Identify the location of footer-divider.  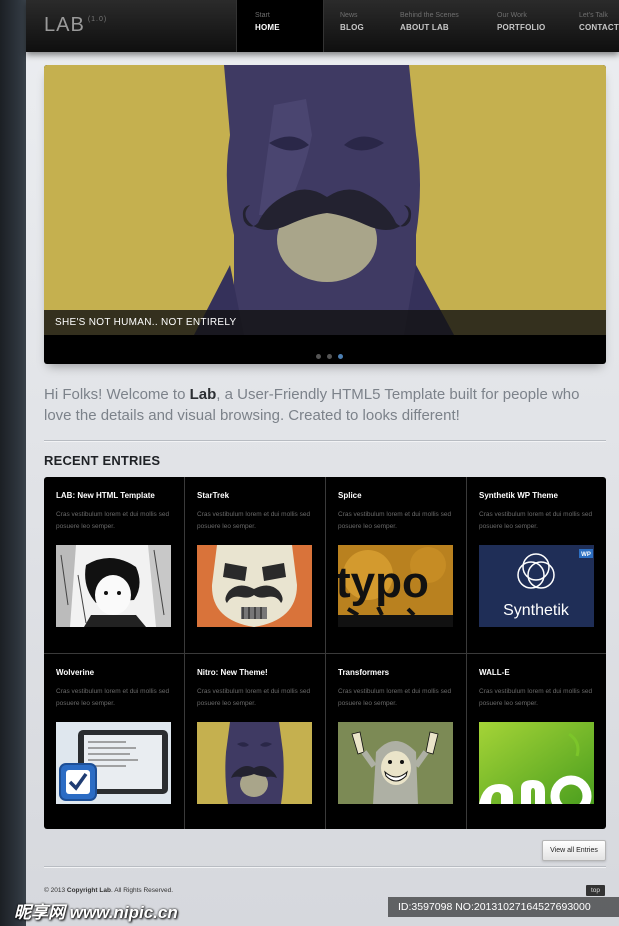
(325, 867).